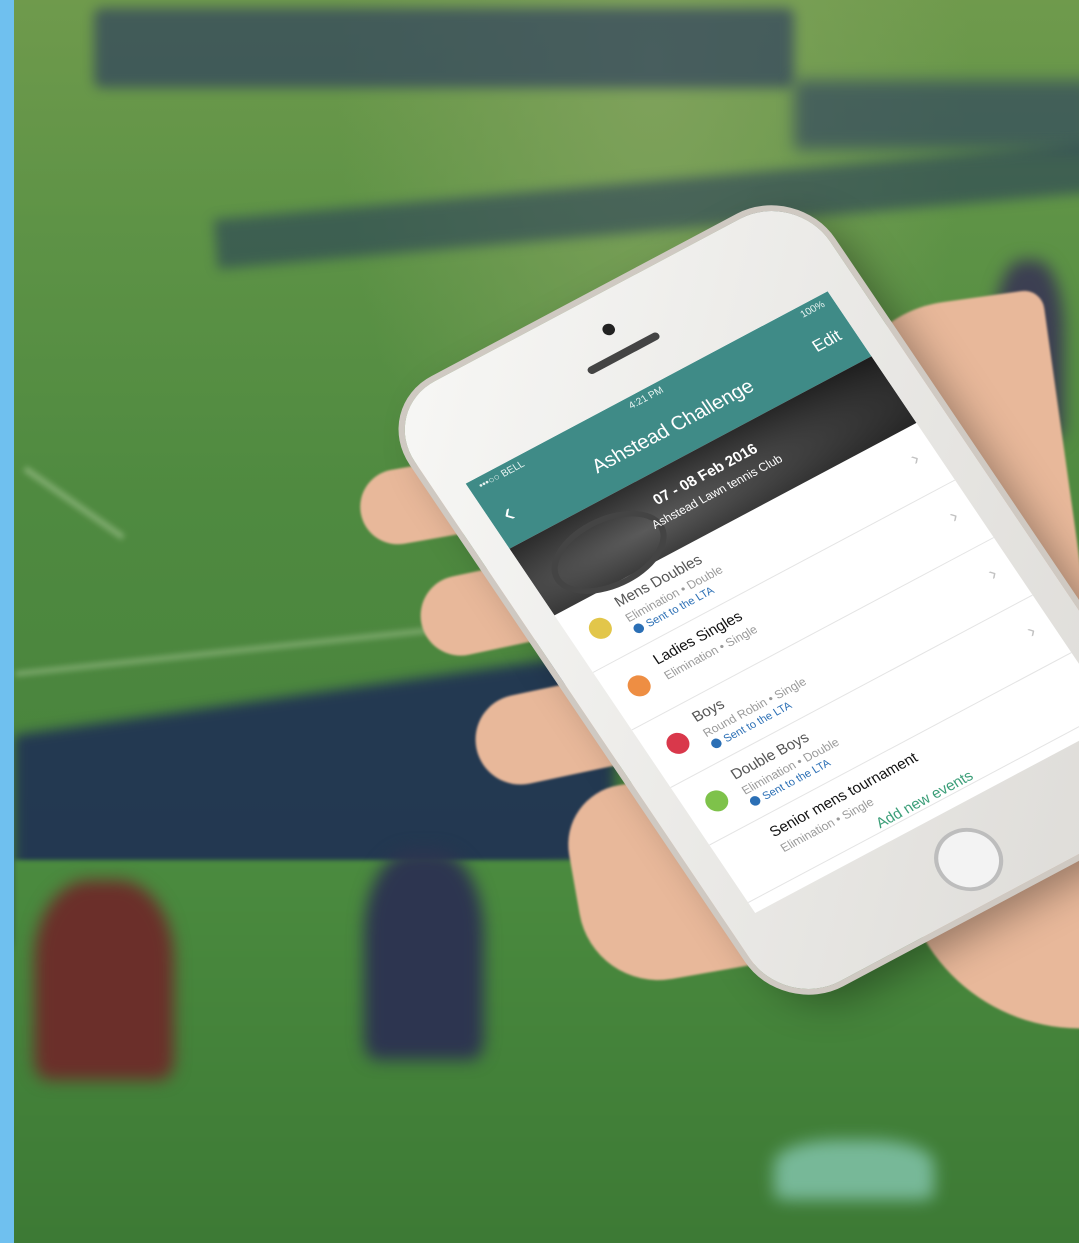 The height and width of the screenshot is (1243, 1079). I want to click on court-banner, so click(646, 205).